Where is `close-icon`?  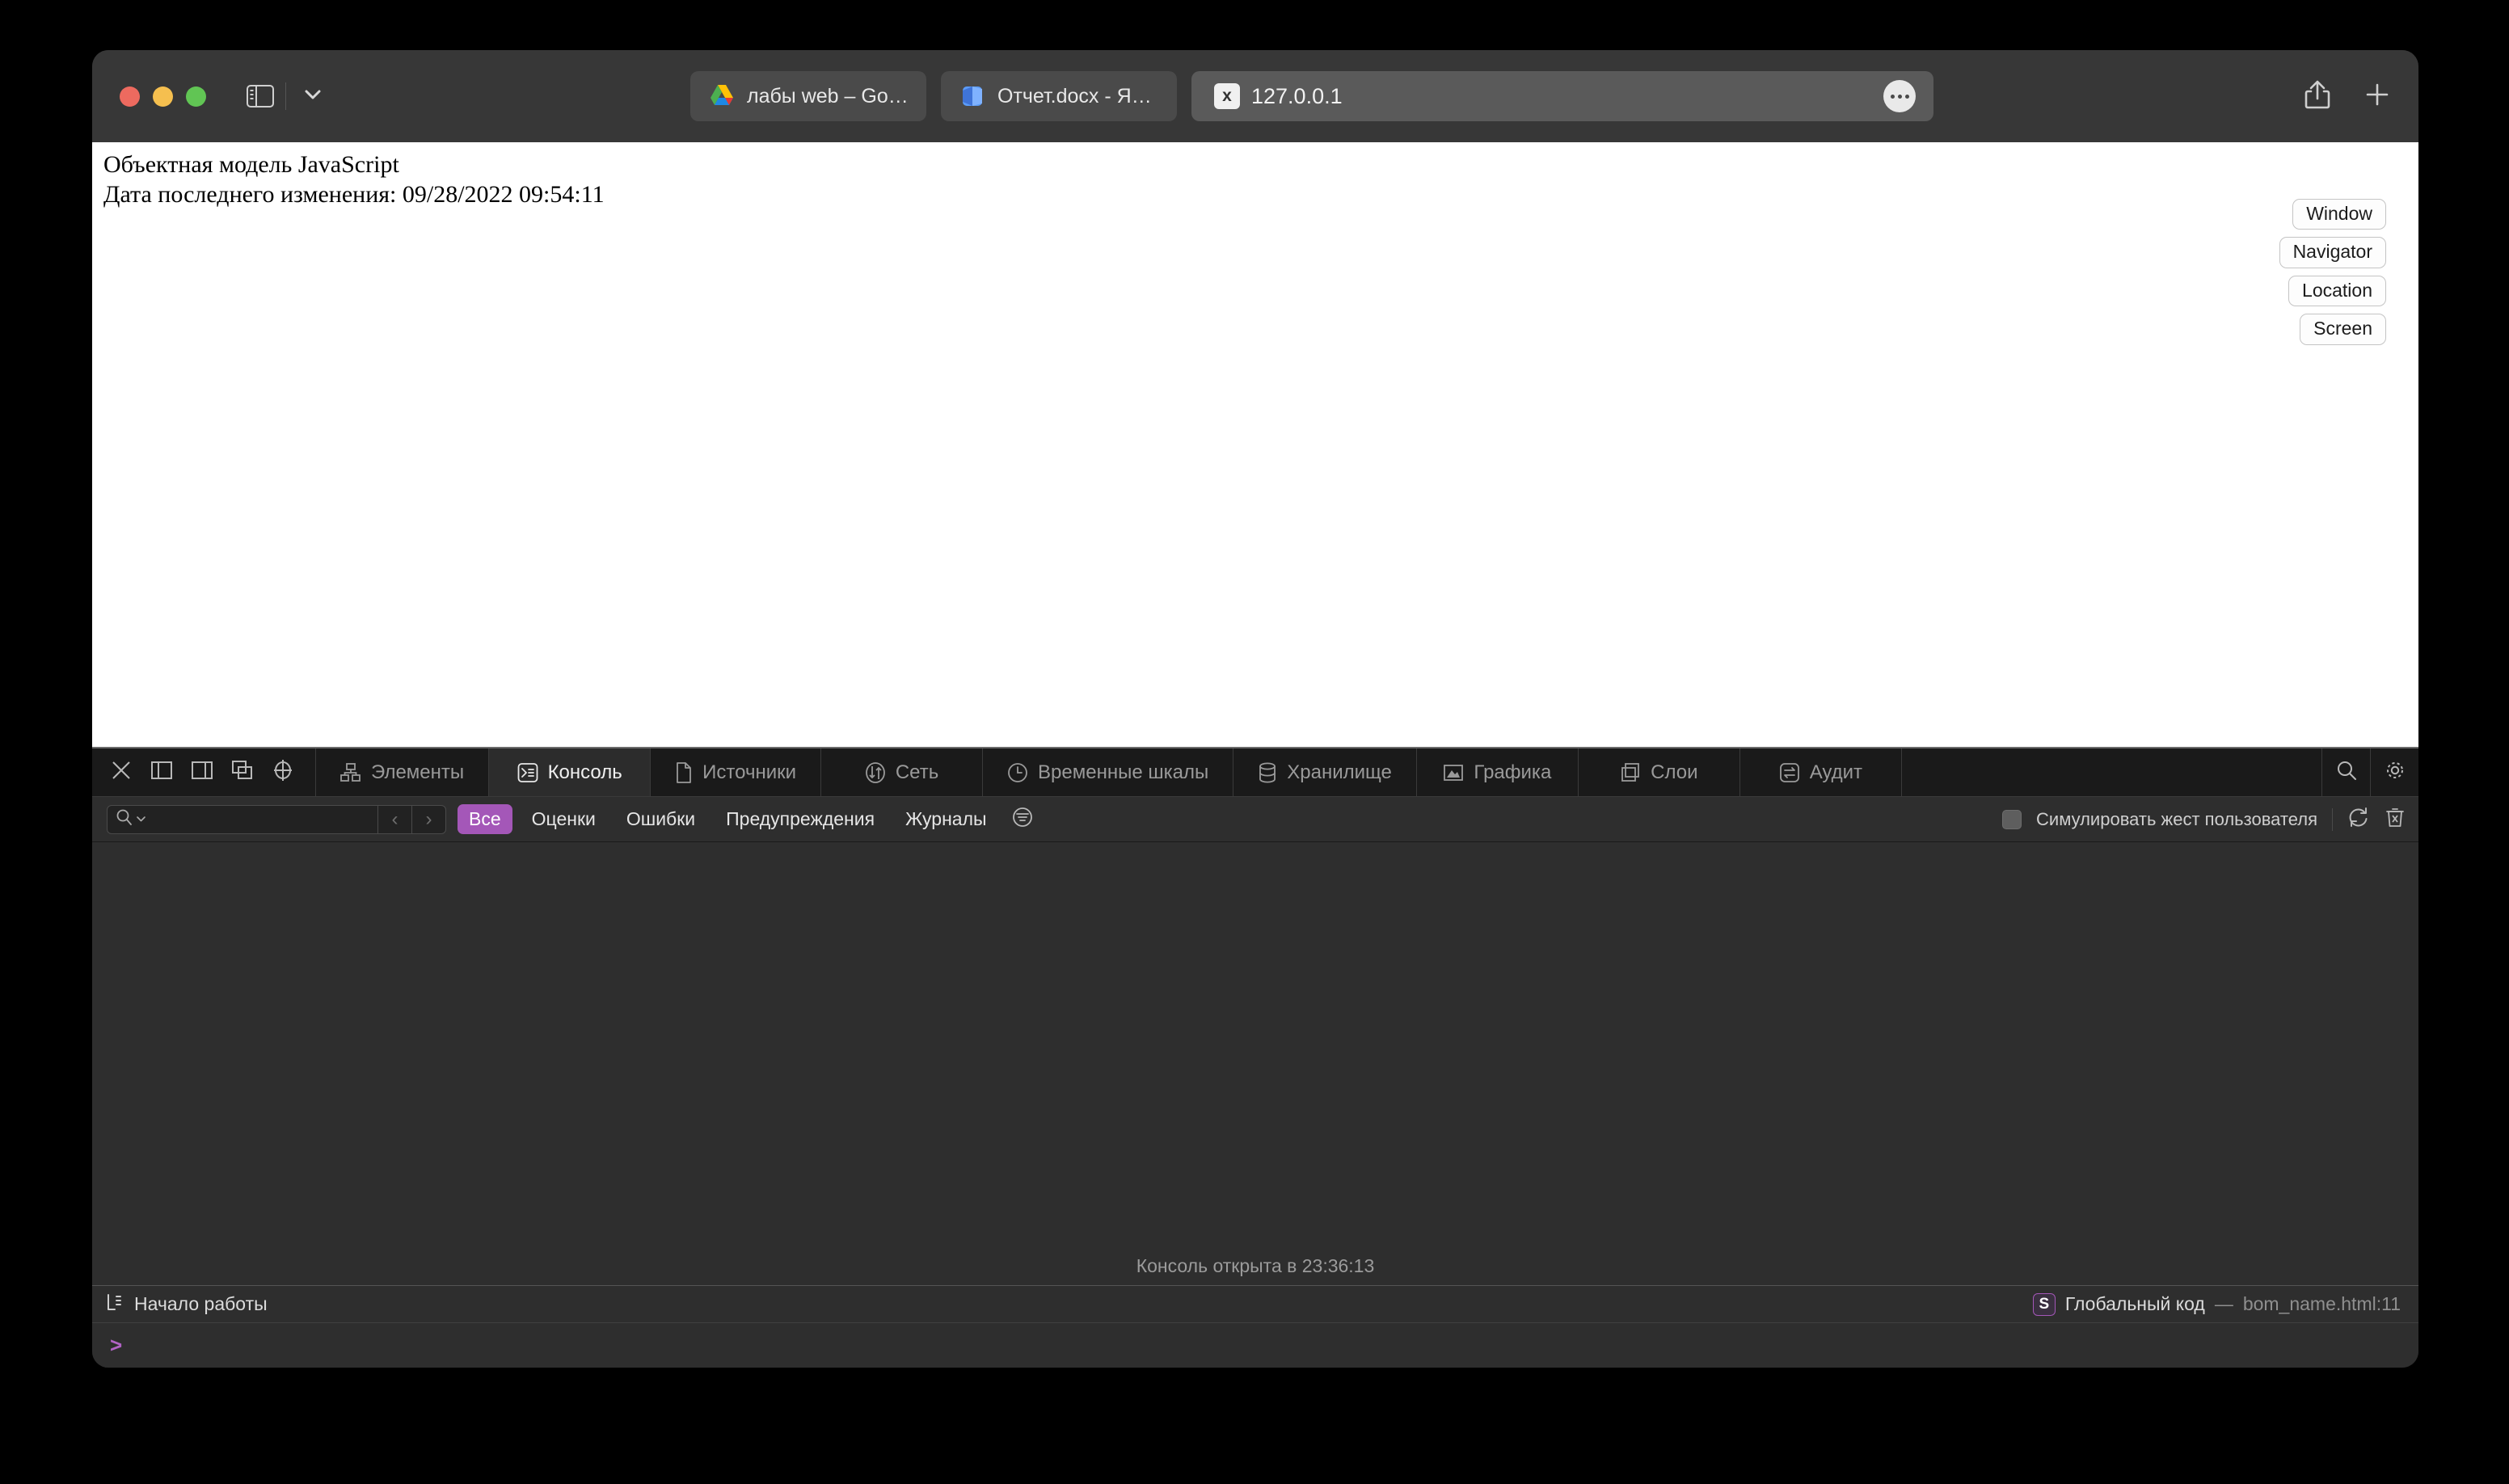
close-icon is located at coordinates (121, 773).